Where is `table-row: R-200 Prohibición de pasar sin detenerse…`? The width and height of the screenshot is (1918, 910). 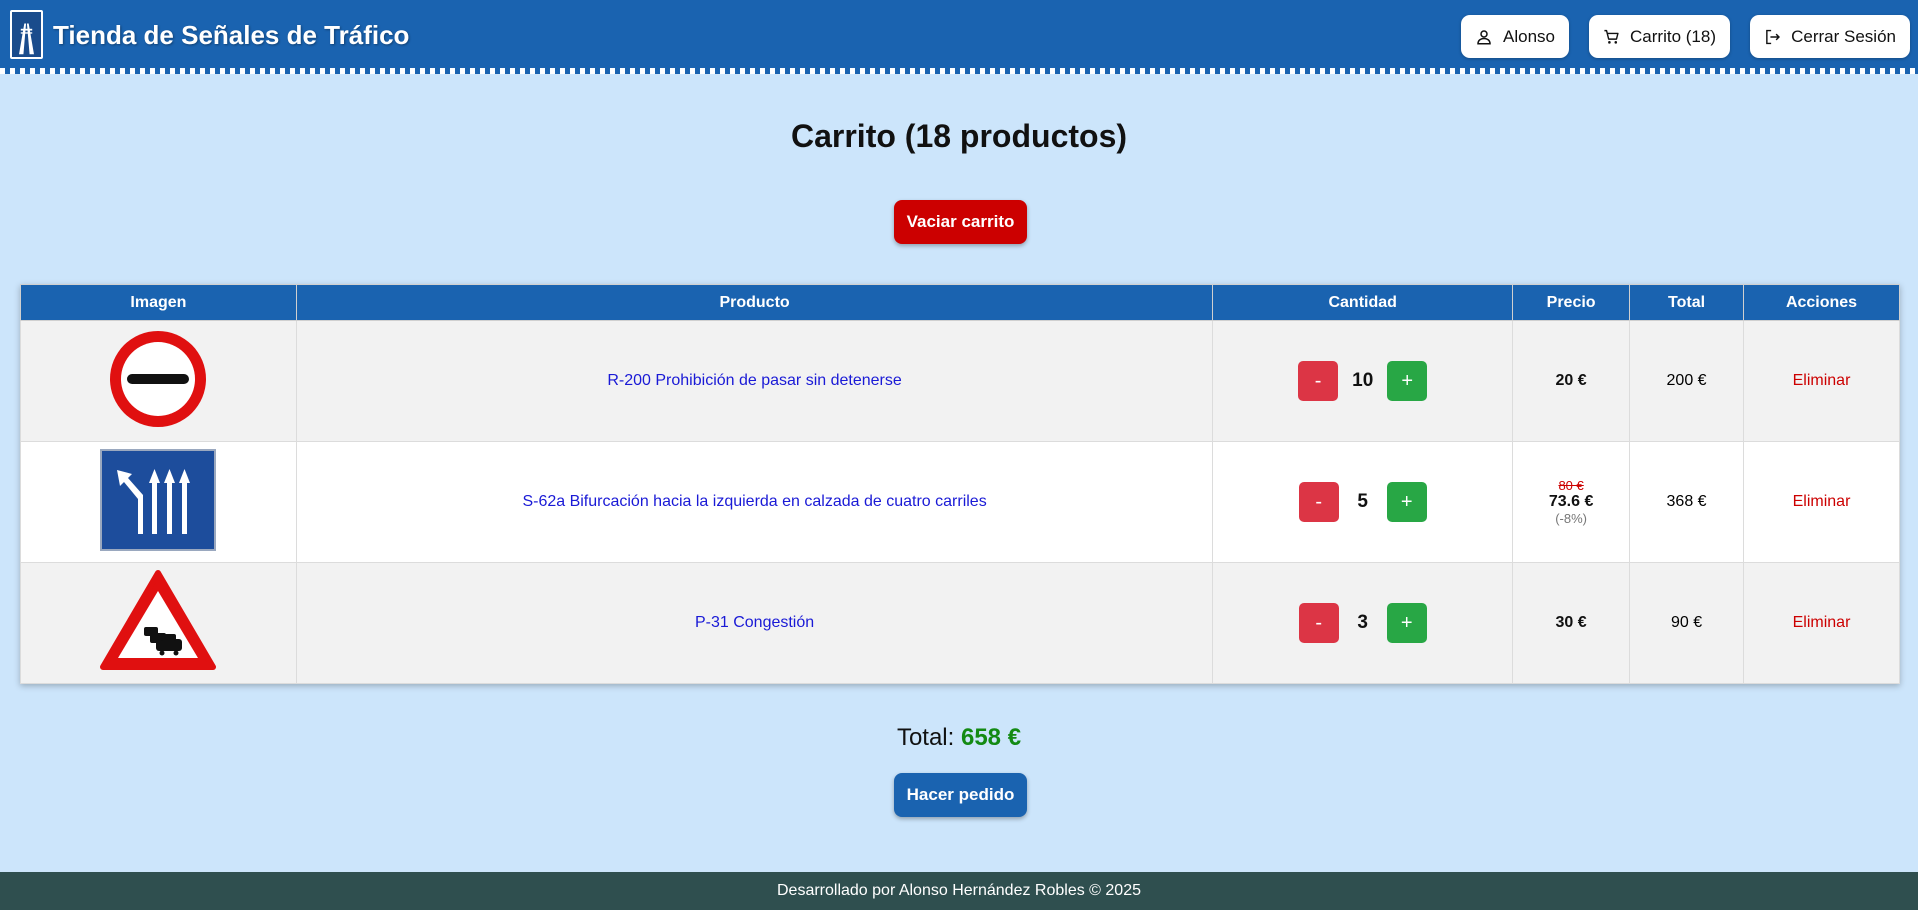
table-row: R-200 Prohibición de pasar sin detenerse… is located at coordinates (960, 381).